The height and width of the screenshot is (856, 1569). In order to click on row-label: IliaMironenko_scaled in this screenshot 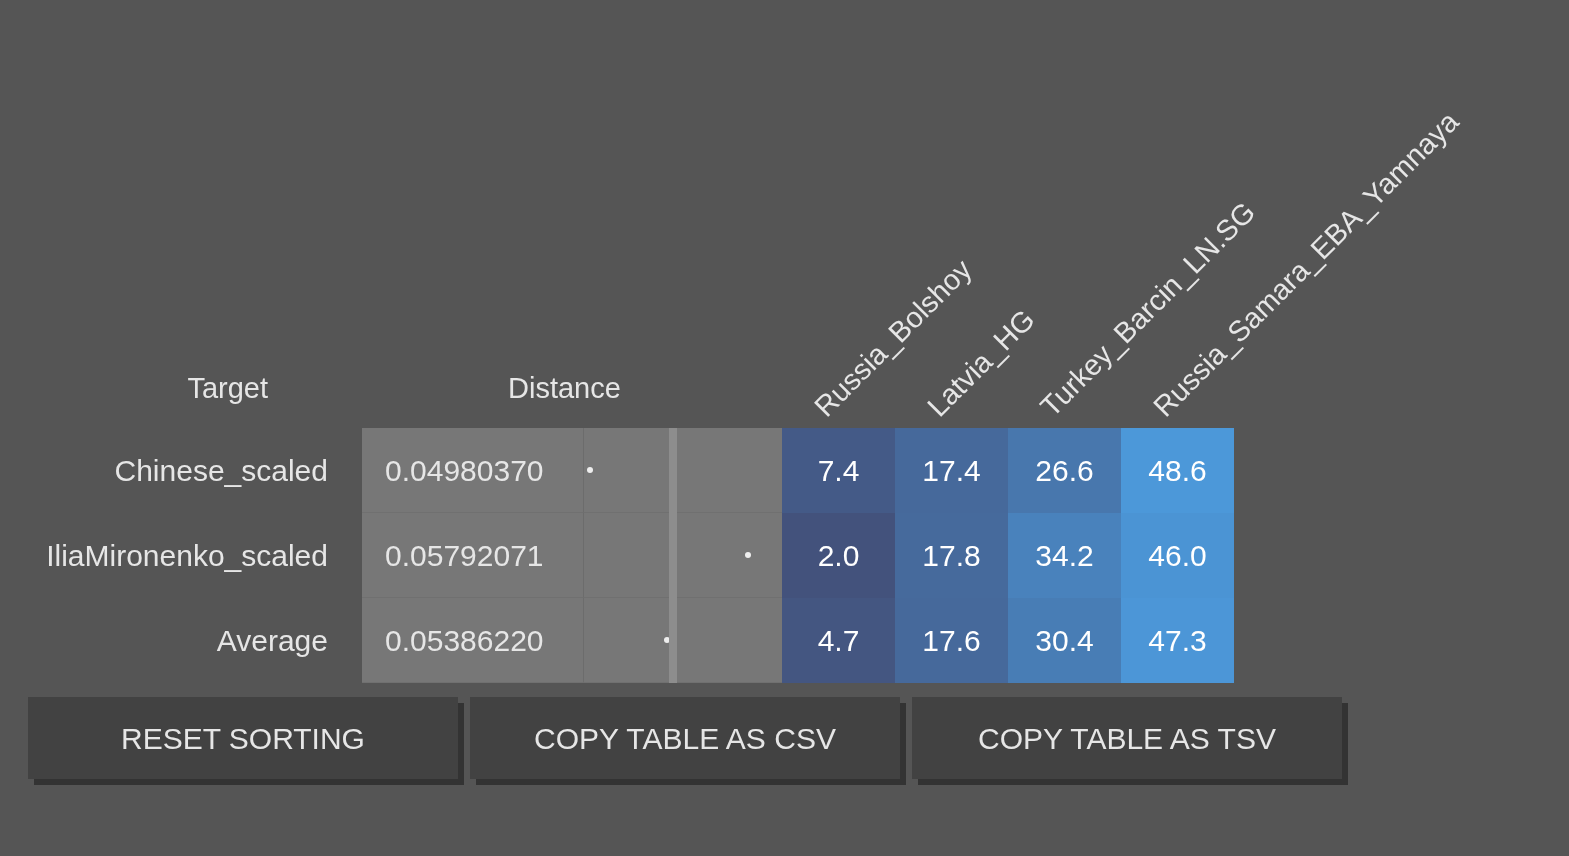, I will do `click(187, 556)`.